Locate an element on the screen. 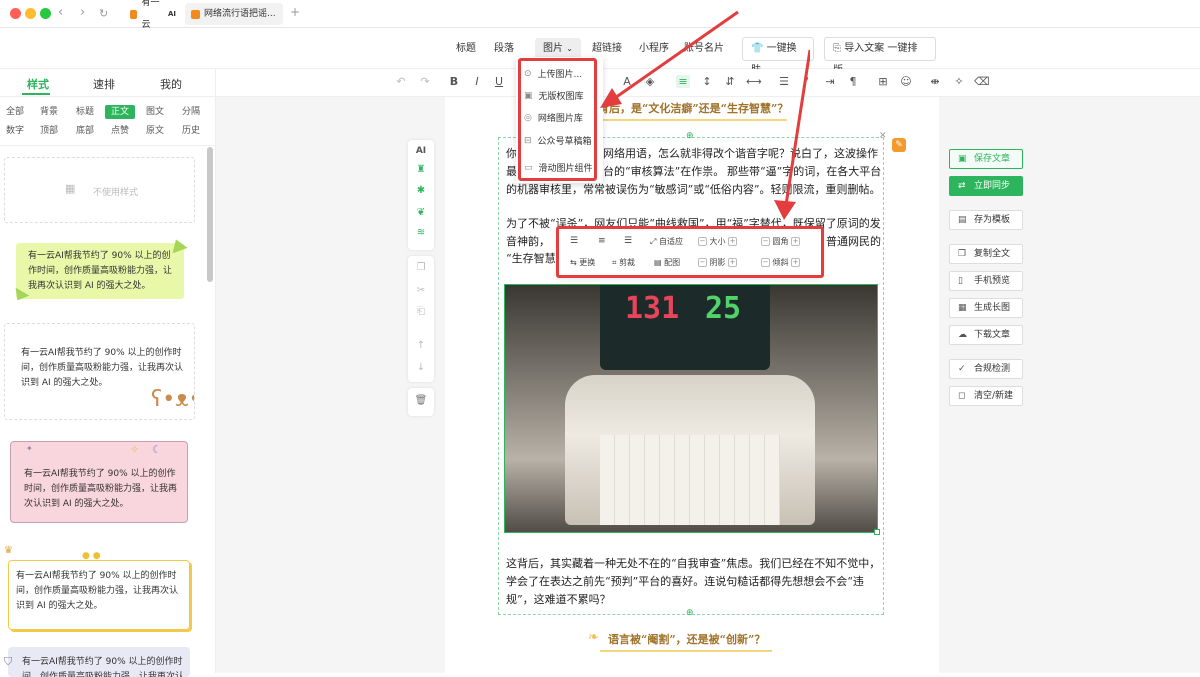 Image resolution: width=1200 pixels, height=677 pixels. paste-icon: ⎗ is located at coordinates (421, 313).